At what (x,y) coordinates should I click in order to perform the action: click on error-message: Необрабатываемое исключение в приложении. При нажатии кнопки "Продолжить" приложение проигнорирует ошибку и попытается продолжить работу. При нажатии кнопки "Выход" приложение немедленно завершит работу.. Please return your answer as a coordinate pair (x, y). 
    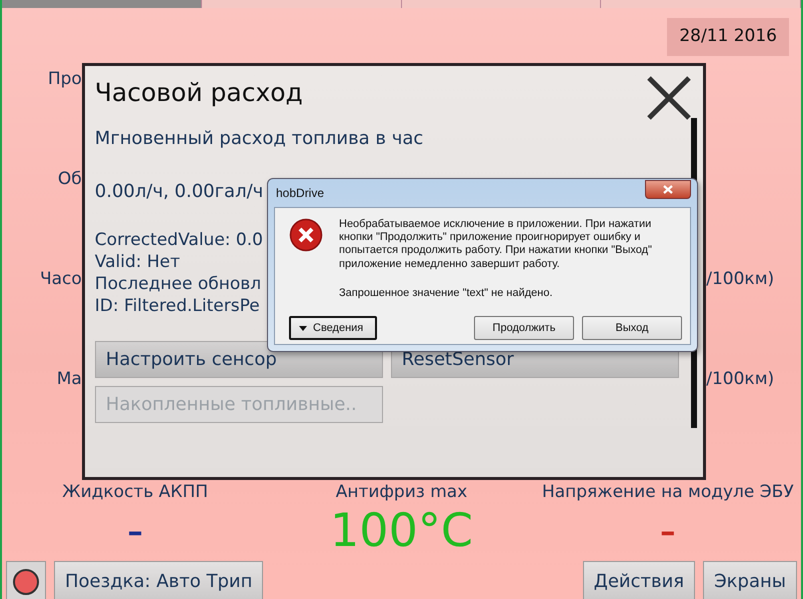
    Looking at the image, I should click on (496, 244).